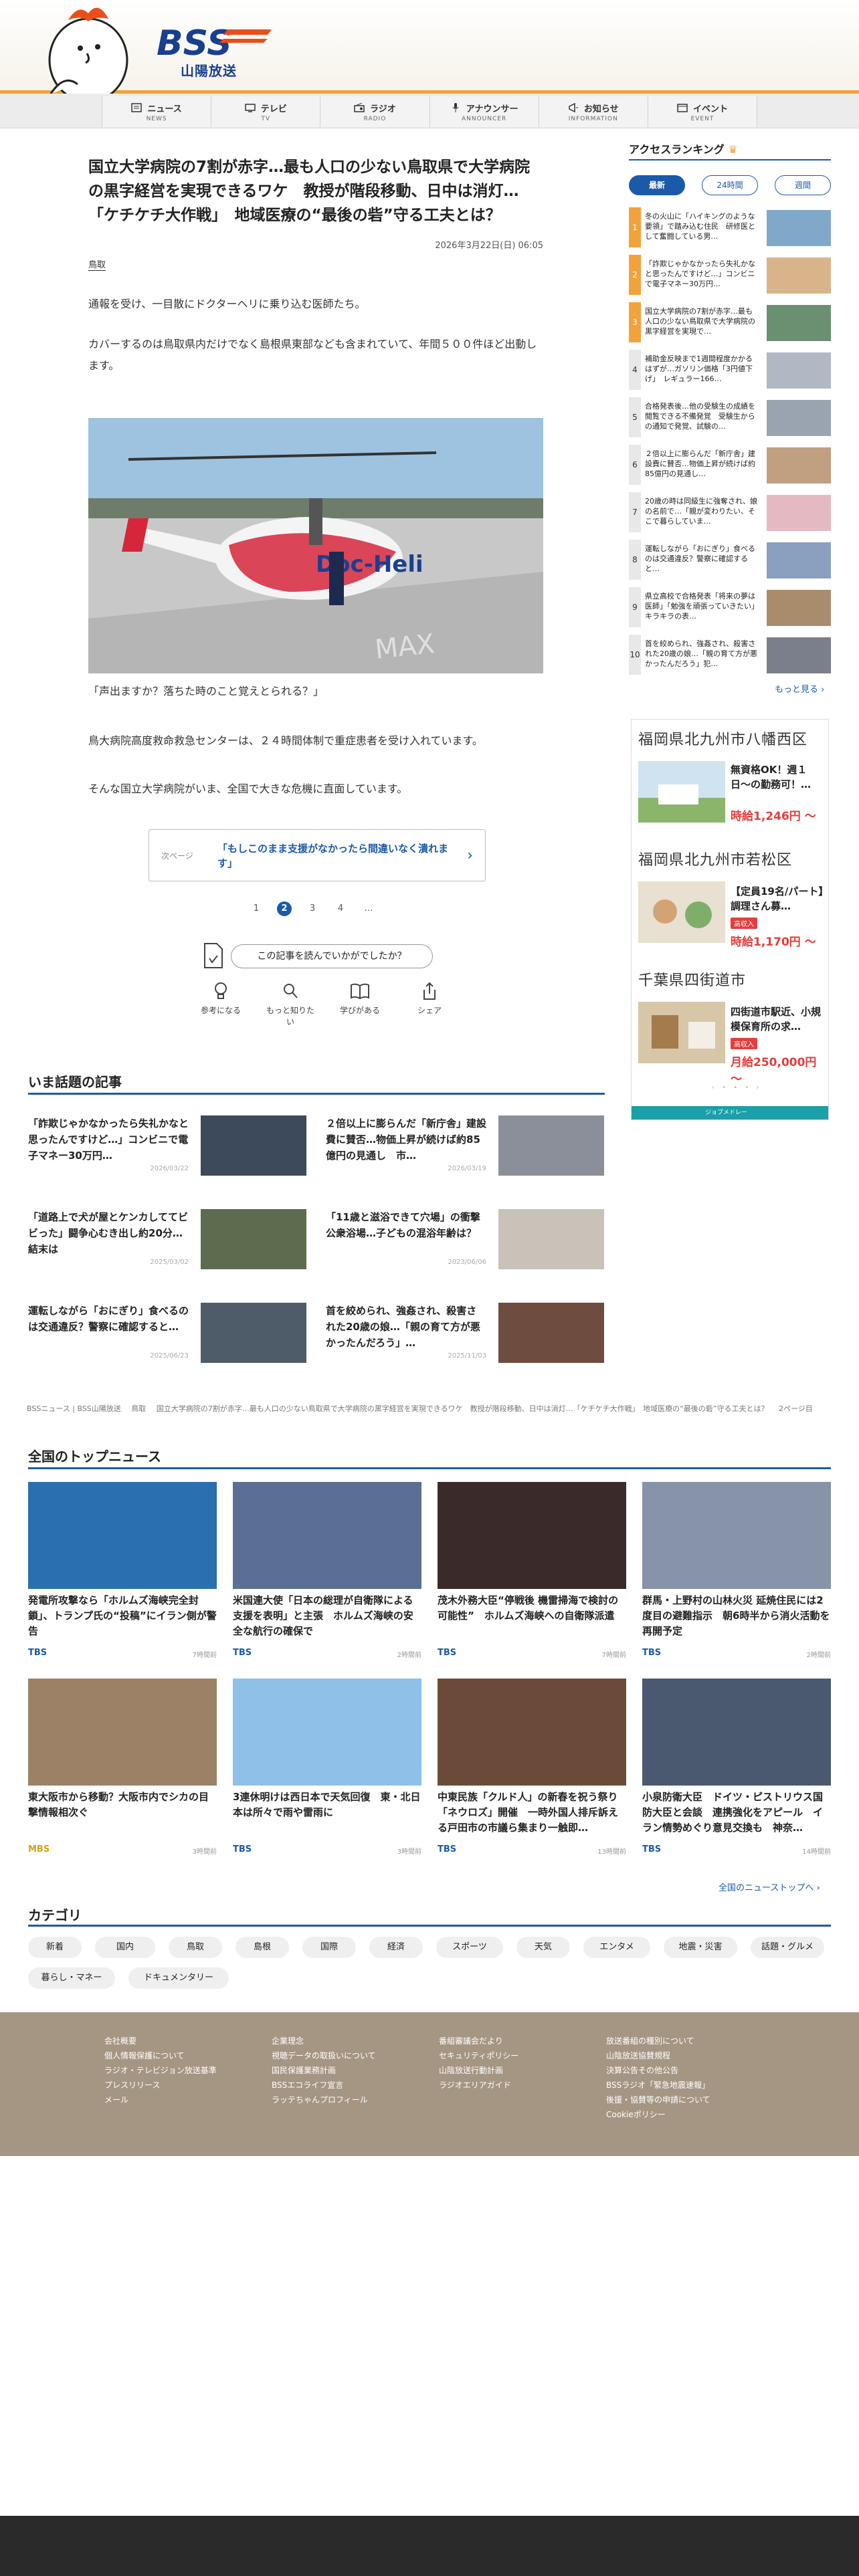 The height and width of the screenshot is (2576, 859). Describe the element at coordinates (796, 1409) in the screenshot. I see `breadcrumb-page: 2ページ目` at that location.